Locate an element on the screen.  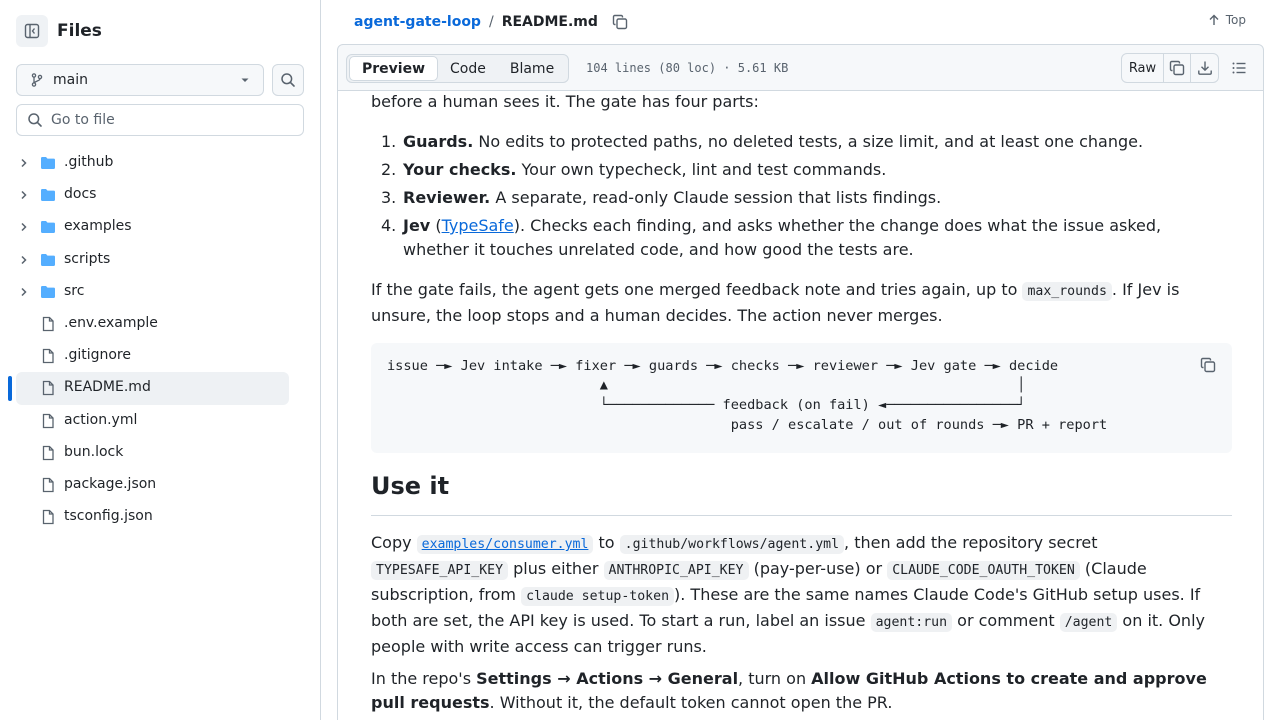
file-action-group: Raw is located at coordinates (1170, 68).